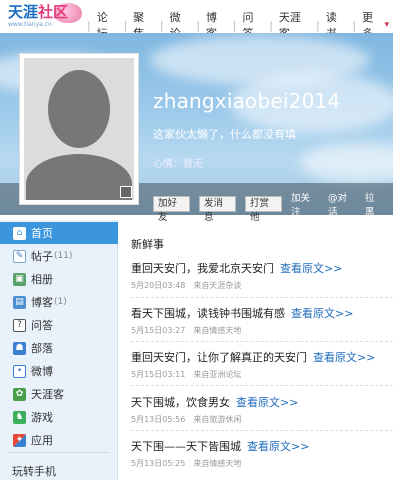 The height and width of the screenshot is (480, 393). I want to click on sidebar-item-weibo: • 微博, so click(59, 371).